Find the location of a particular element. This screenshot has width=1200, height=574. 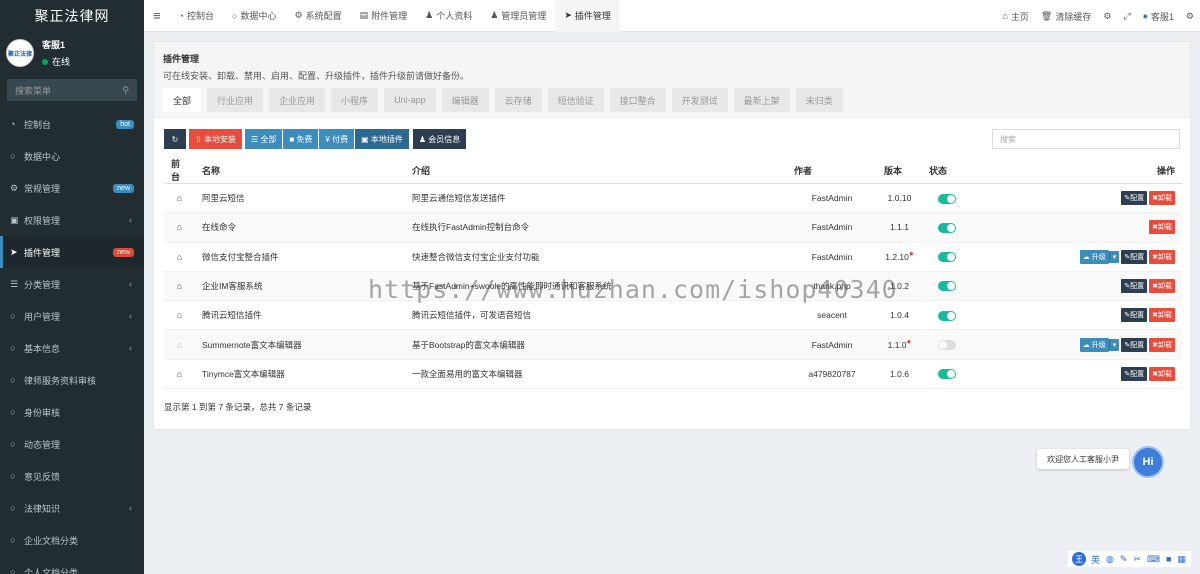

sidebar-item: ○ 律师服务资料审核 is located at coordinates (72, 380).